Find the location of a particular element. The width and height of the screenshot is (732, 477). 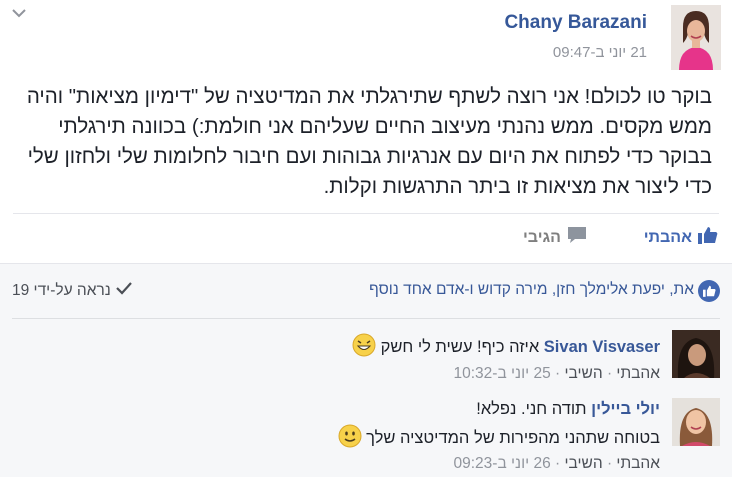

comment-text: תודה חני. נפלא! is located at coordinates (531, 409).